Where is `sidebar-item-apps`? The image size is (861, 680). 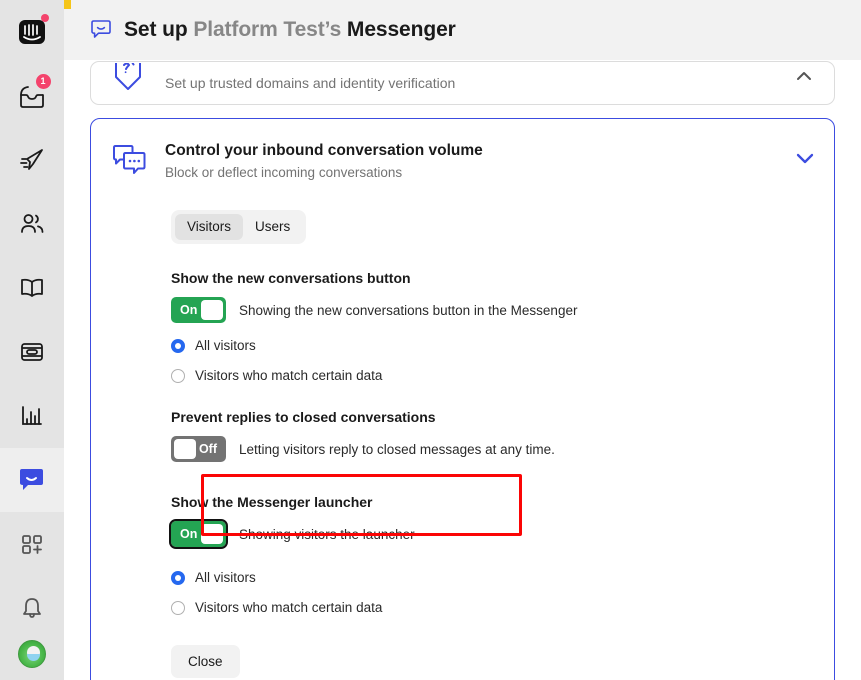 sidebar-item-apps is located at coordinates (32, 544).